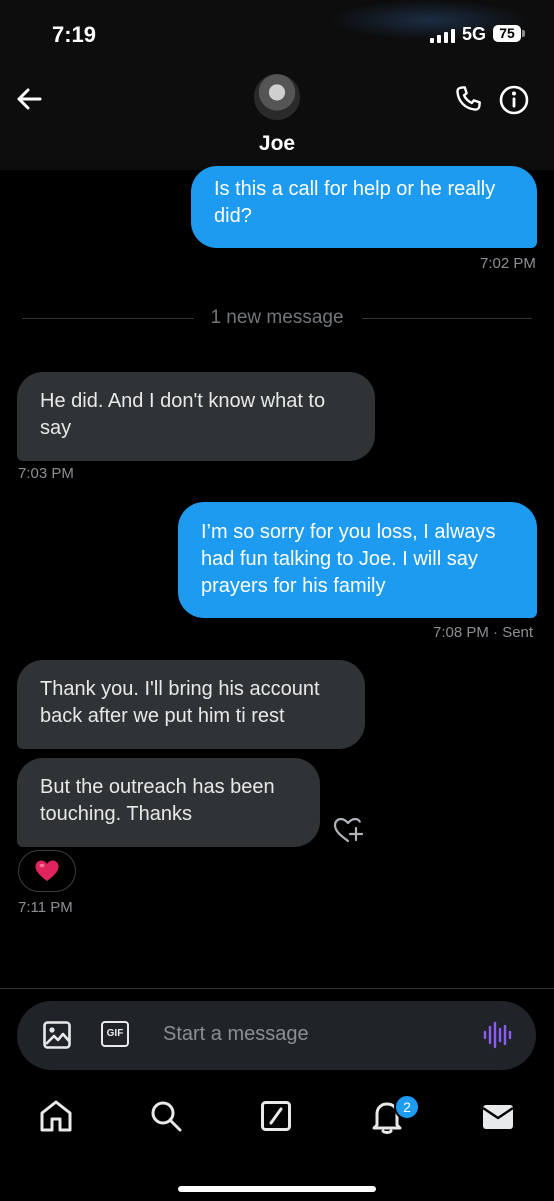 The width and height of the screenshot is (554, 1201). What do you see at coordinates (513, 632) in the screenshot?
I see `message-status: · Sent` at bounding box center [513, 632].